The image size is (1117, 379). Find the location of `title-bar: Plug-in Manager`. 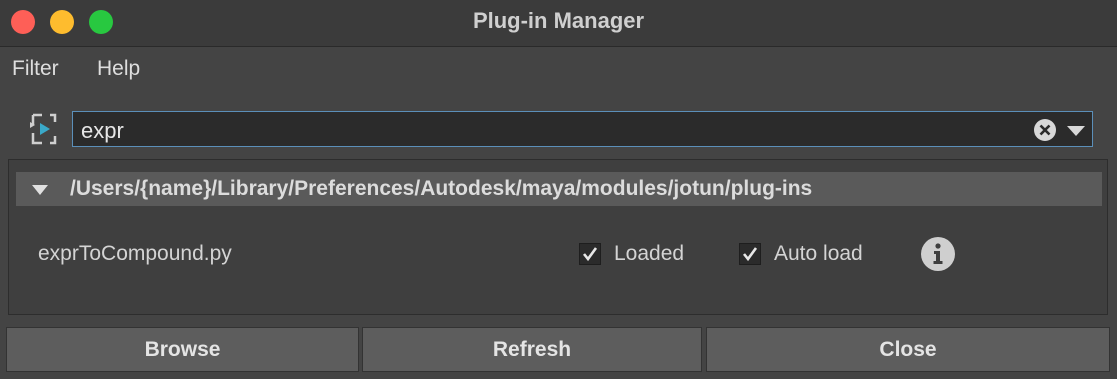

title-bar: Plug-in Manager is located at coordinates (558, 23).